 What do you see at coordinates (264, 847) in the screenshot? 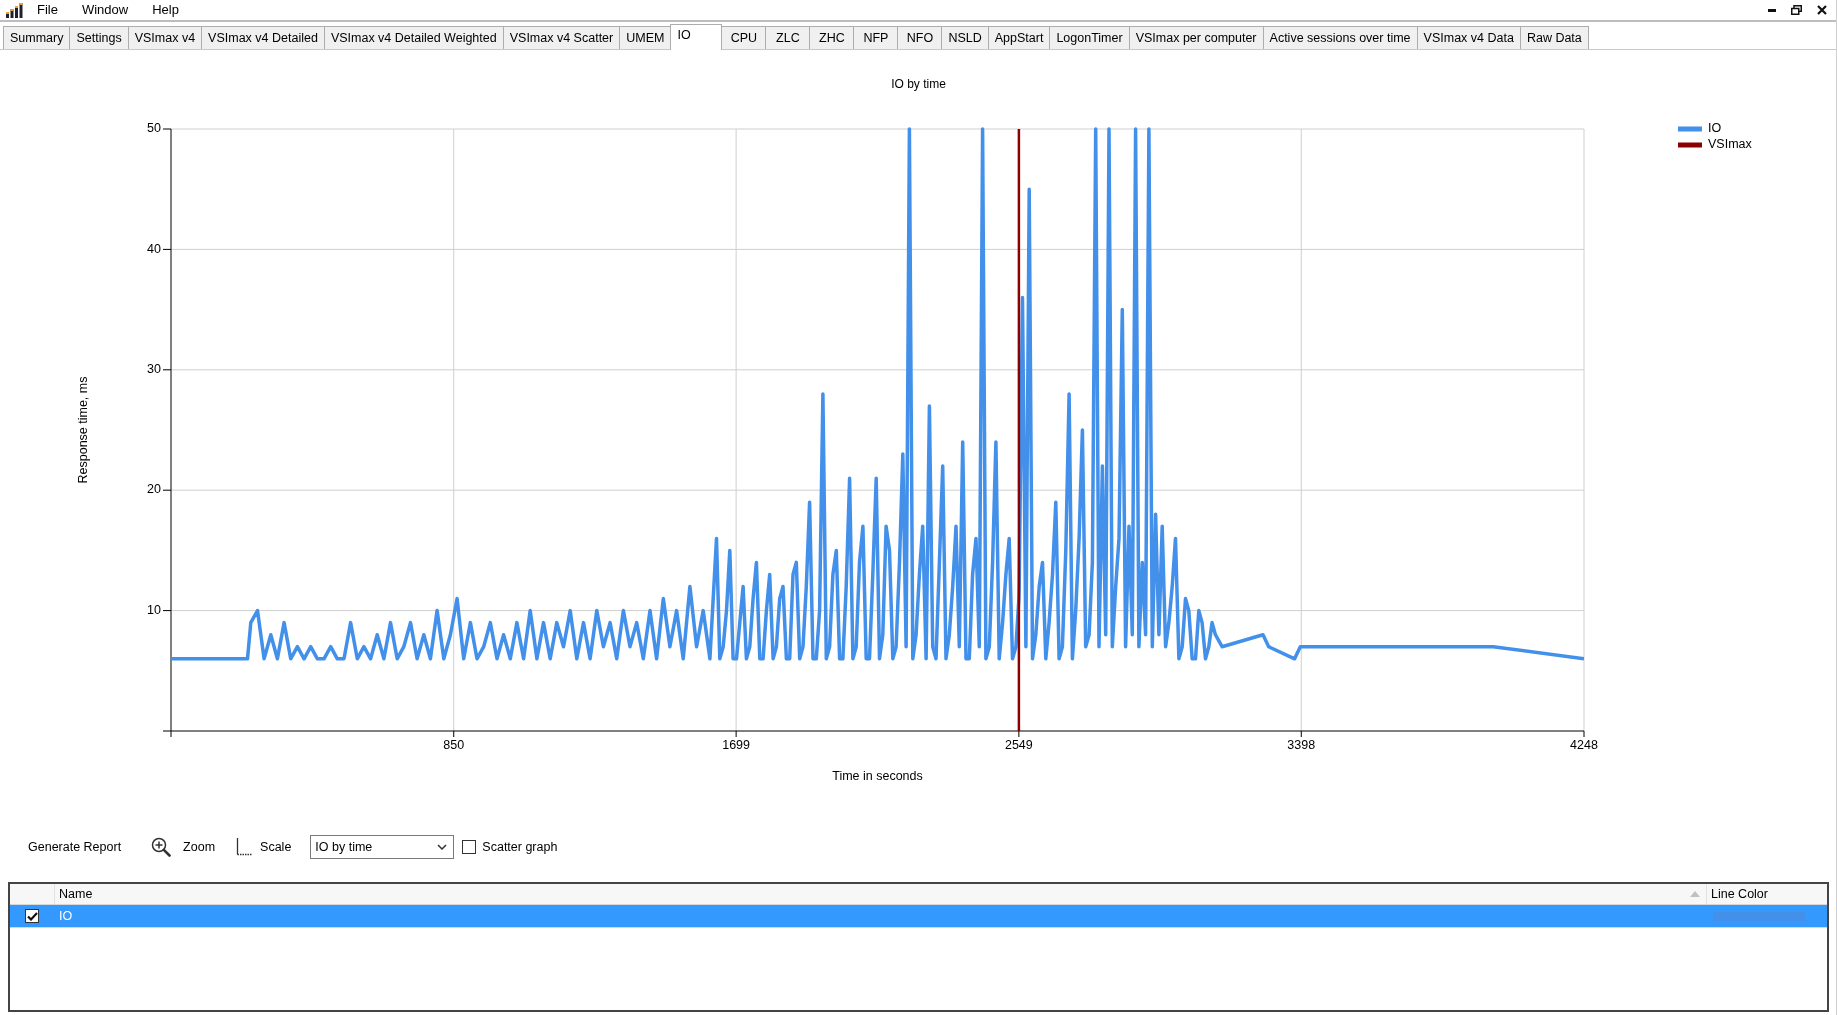
I see `scale-button: Scale` at bounding box center [264, 847].